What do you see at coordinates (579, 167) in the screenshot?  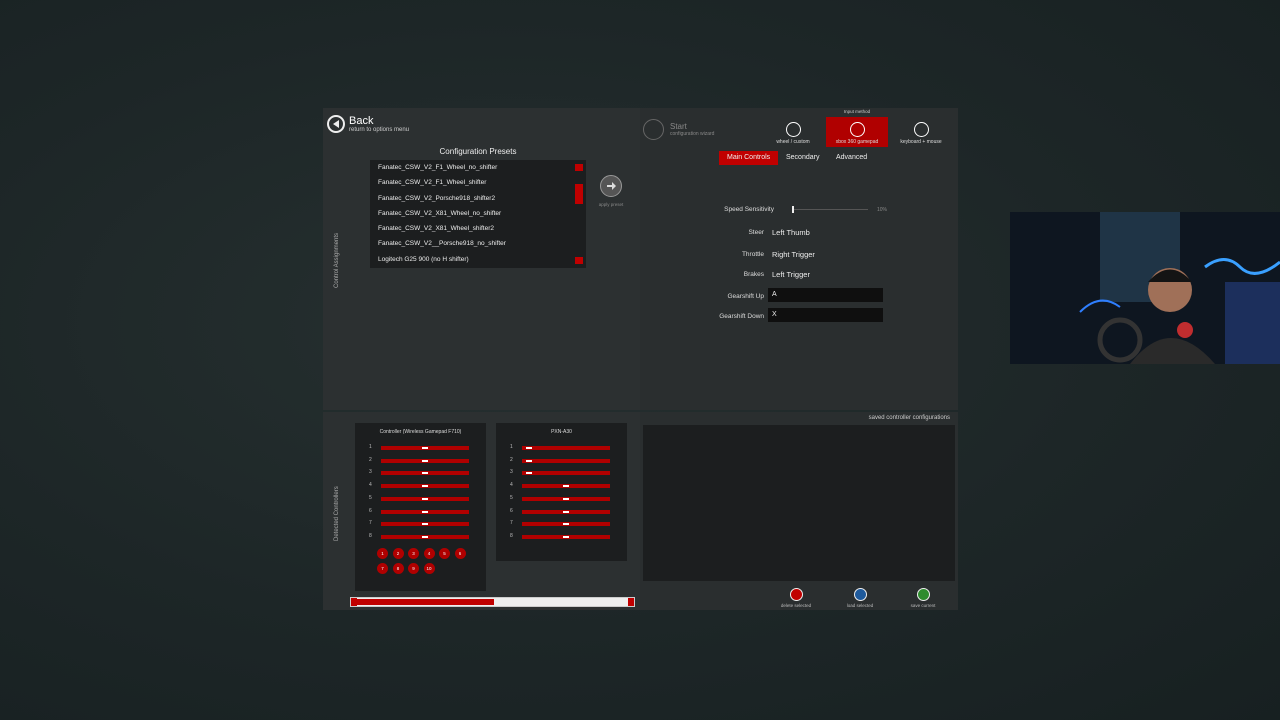 I see `scroll-up-arrow-icon` at bounding box center [579, 167].